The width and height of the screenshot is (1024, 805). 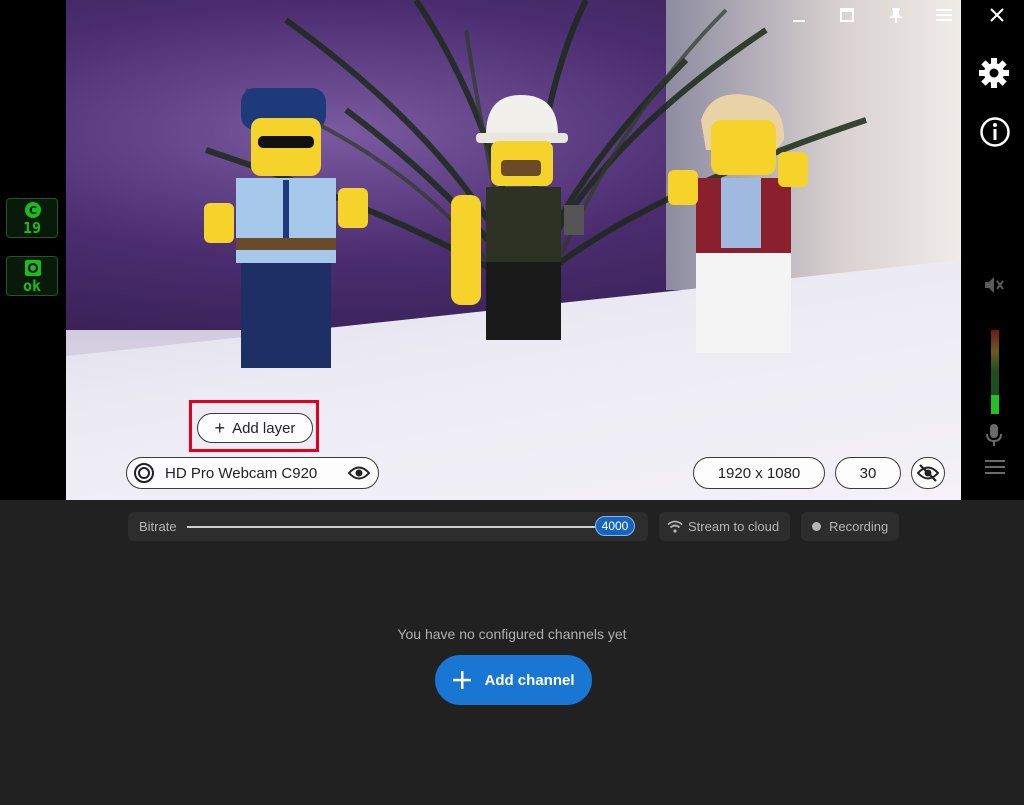 I want to click on right-sidebar, so click(x=992, y=250).